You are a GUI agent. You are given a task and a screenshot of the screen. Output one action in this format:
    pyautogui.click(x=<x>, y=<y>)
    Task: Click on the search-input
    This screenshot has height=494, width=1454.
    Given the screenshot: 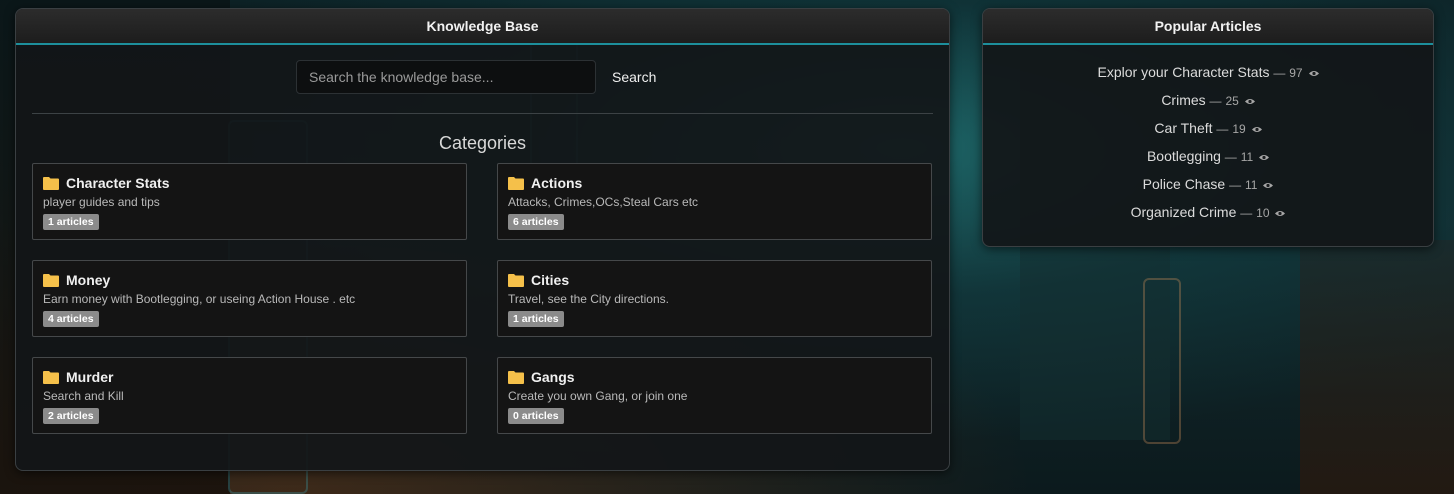 What is the action you would take?
    pyautogui.click(x=446, y=77)
    